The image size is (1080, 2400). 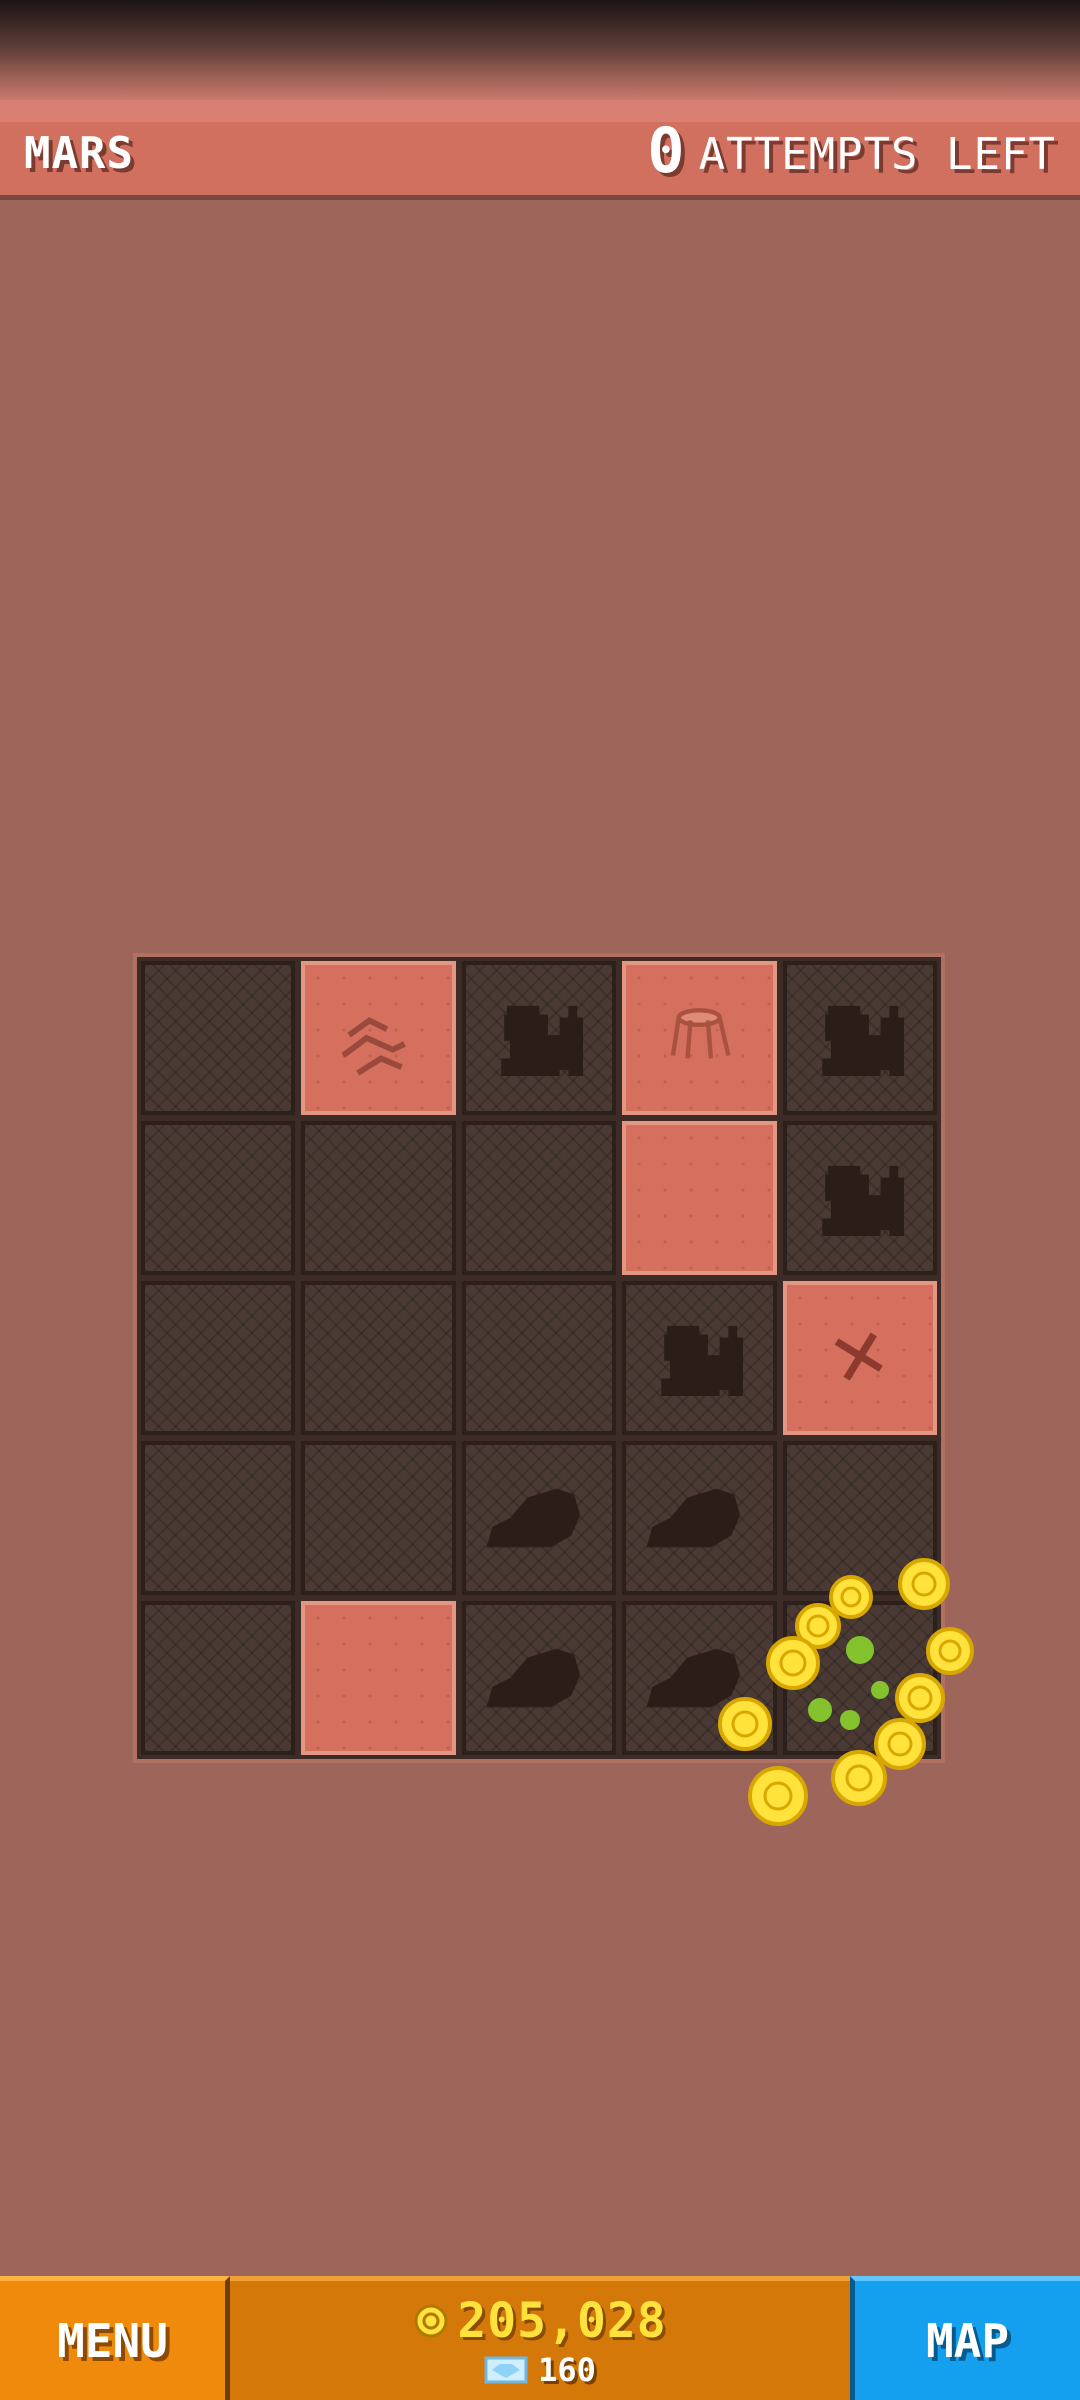 I want to click on attempts-label: ATTEMPTS LEFT, so click(x=877, y=154).